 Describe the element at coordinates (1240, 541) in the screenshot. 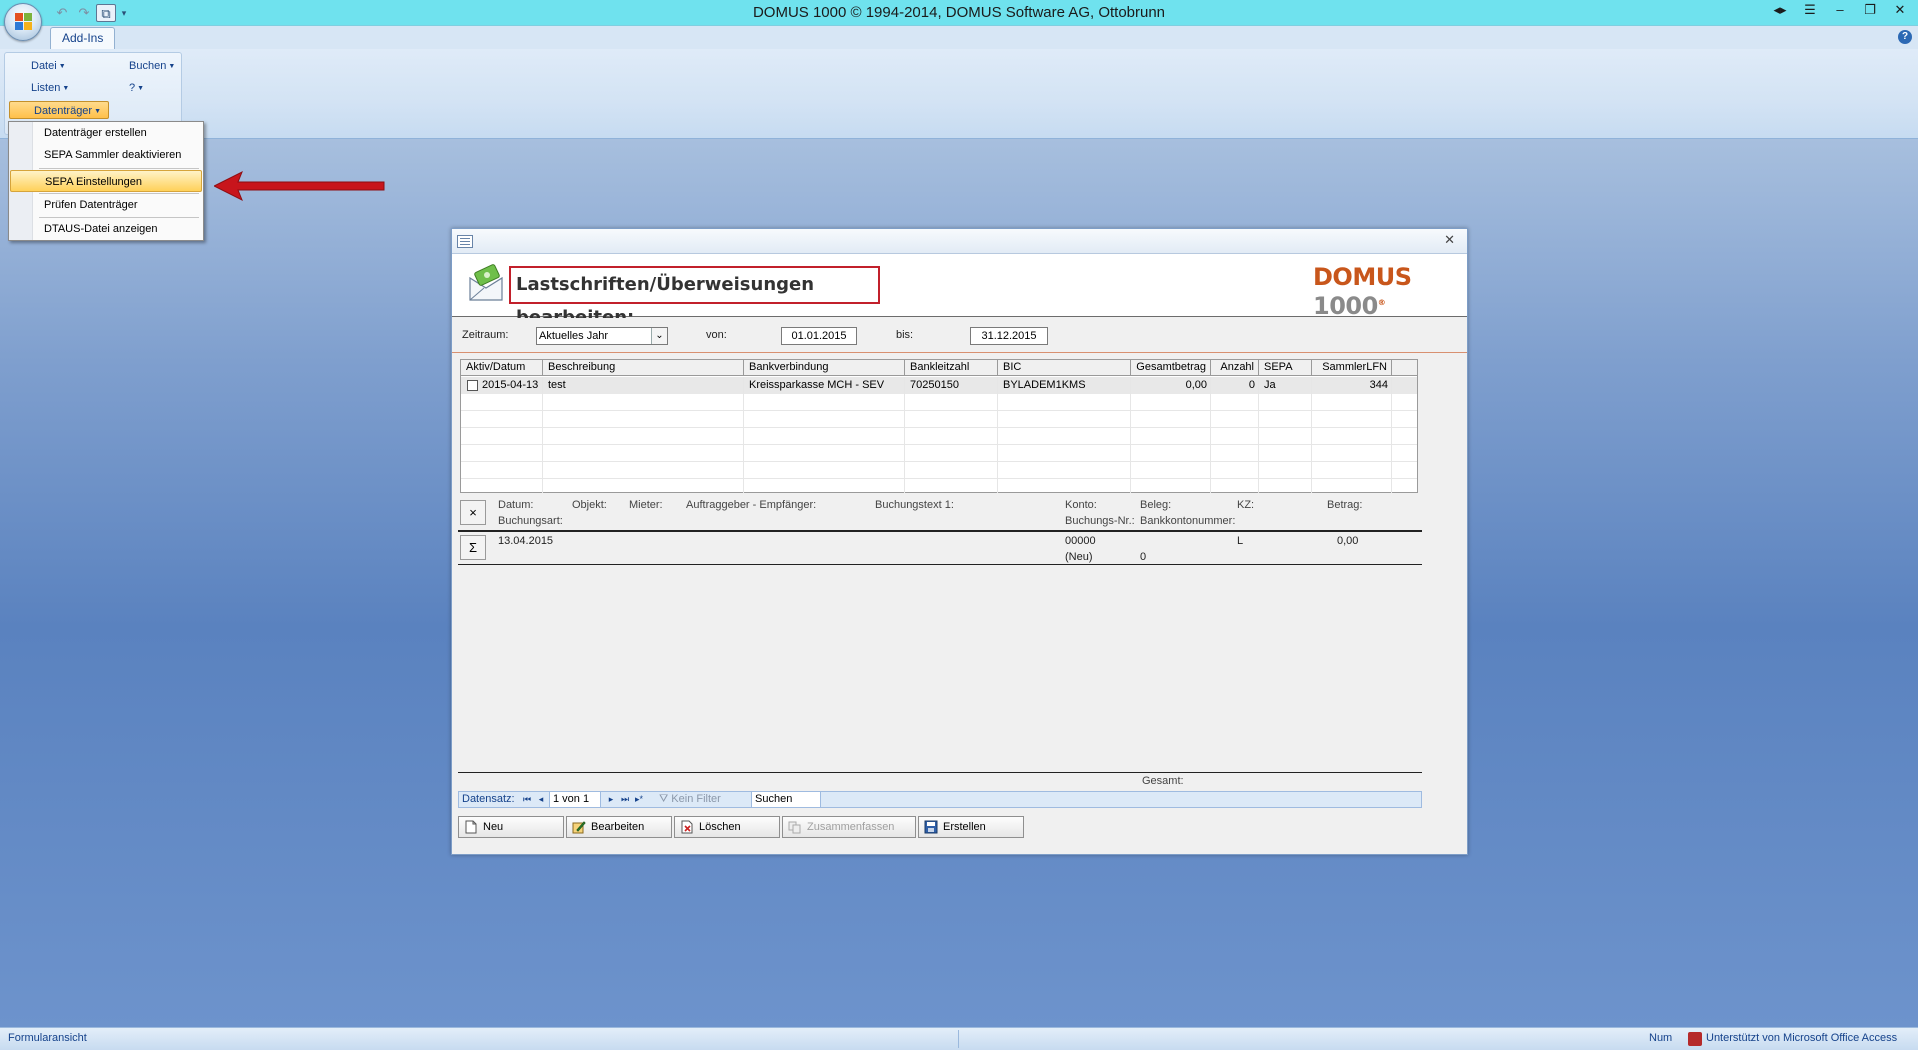

I see `detail-value-kz: L` at that location.